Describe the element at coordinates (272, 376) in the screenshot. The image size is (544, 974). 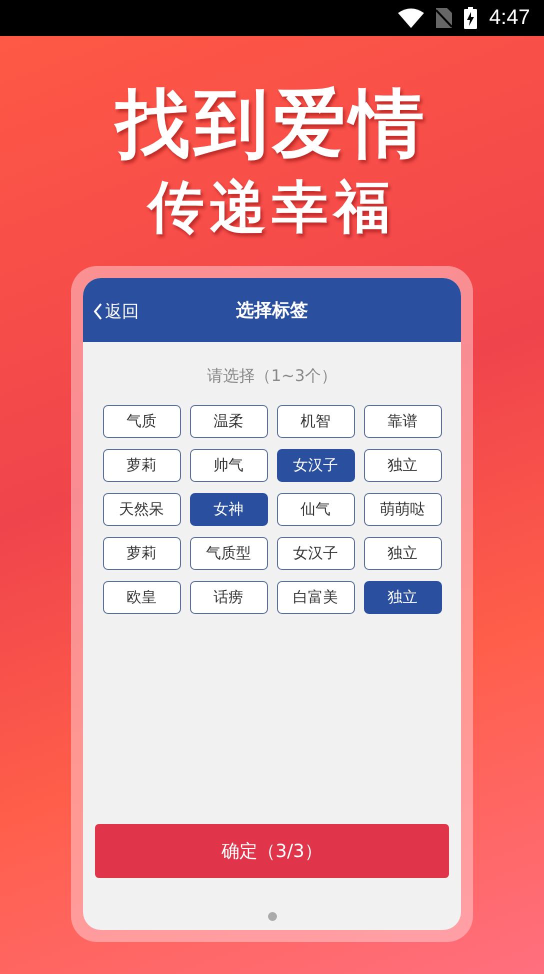
I see `selection-hint: 请选择（1~3个）` at that location.